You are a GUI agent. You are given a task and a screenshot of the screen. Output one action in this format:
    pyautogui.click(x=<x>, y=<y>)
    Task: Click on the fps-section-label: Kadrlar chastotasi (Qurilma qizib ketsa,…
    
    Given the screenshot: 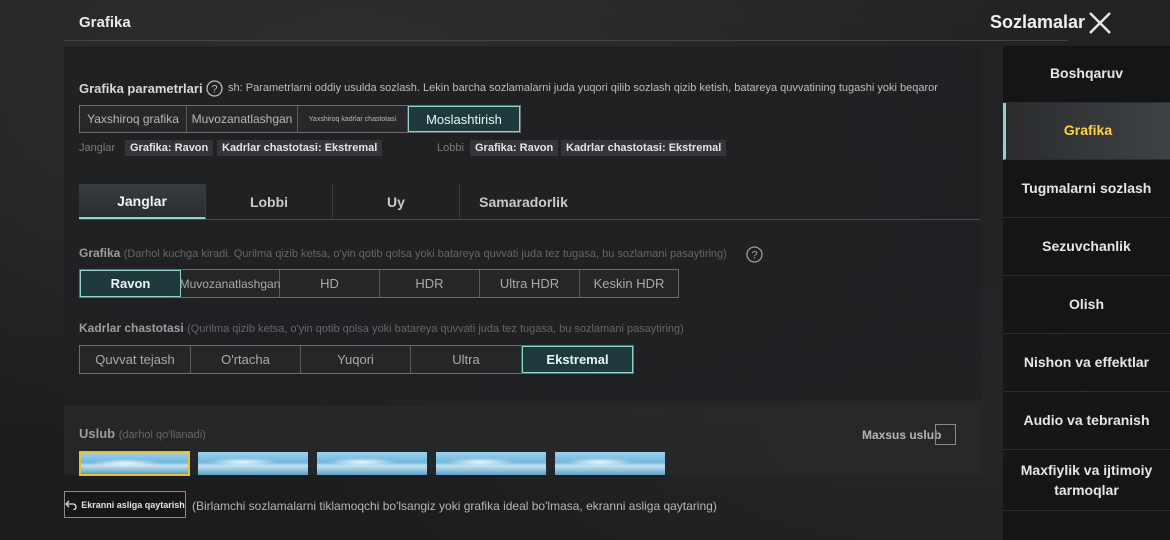 What is the action you would take?
    pyautogui.click(x=381, y=328)
    